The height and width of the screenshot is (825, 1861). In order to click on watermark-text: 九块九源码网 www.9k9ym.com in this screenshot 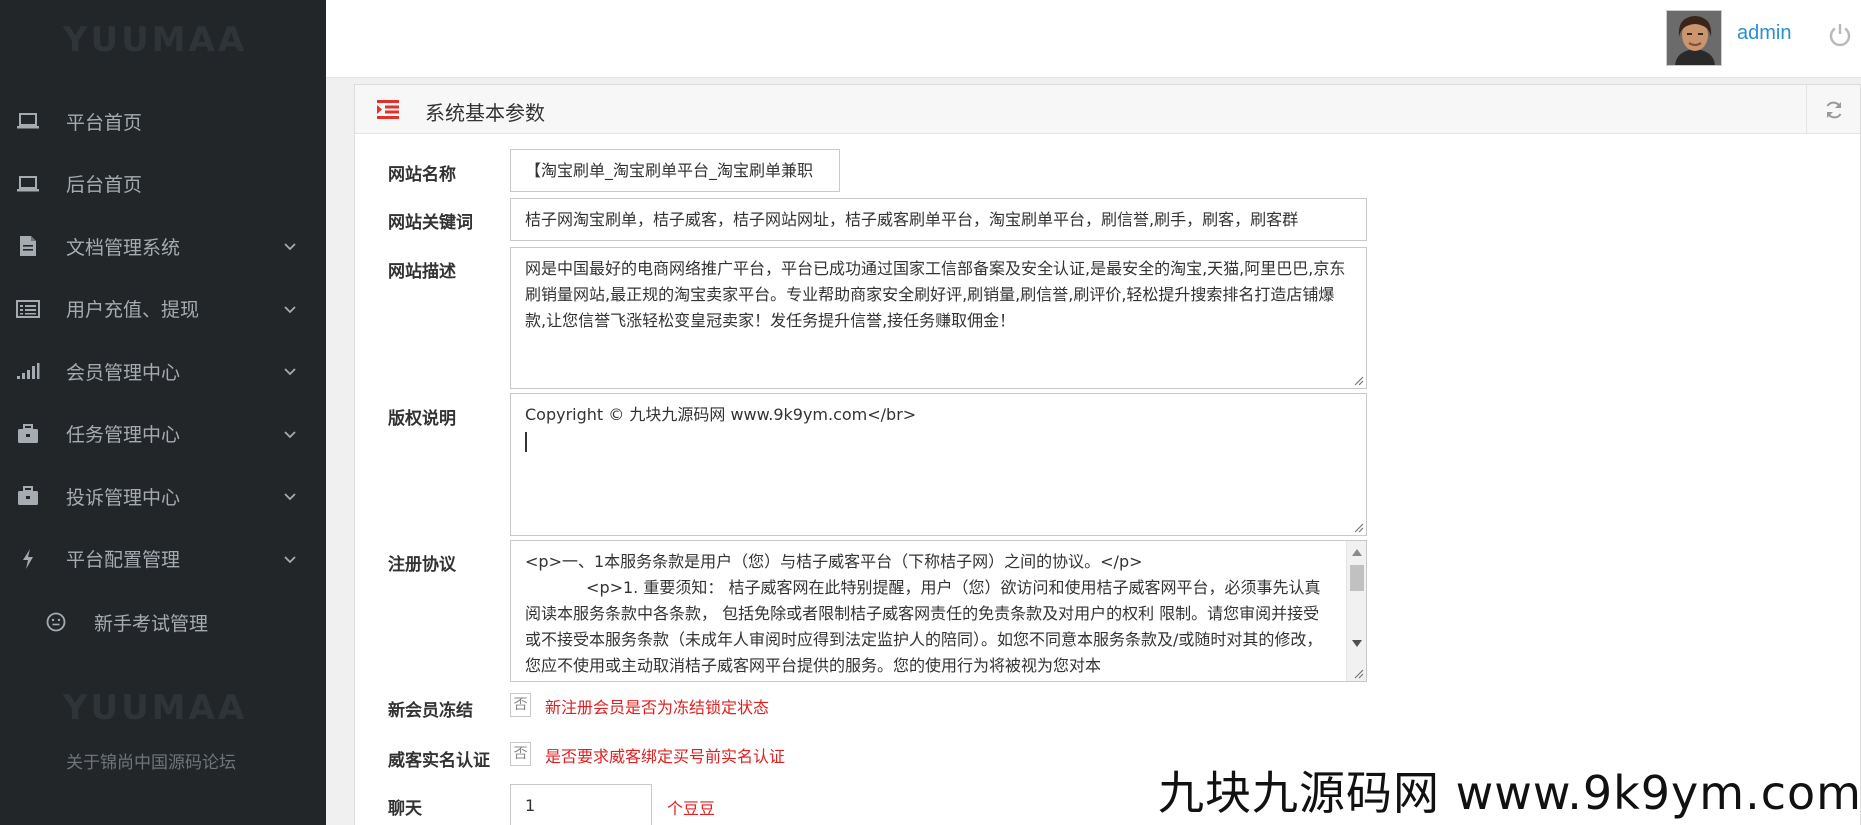, I will do `click(1509, 793)`.